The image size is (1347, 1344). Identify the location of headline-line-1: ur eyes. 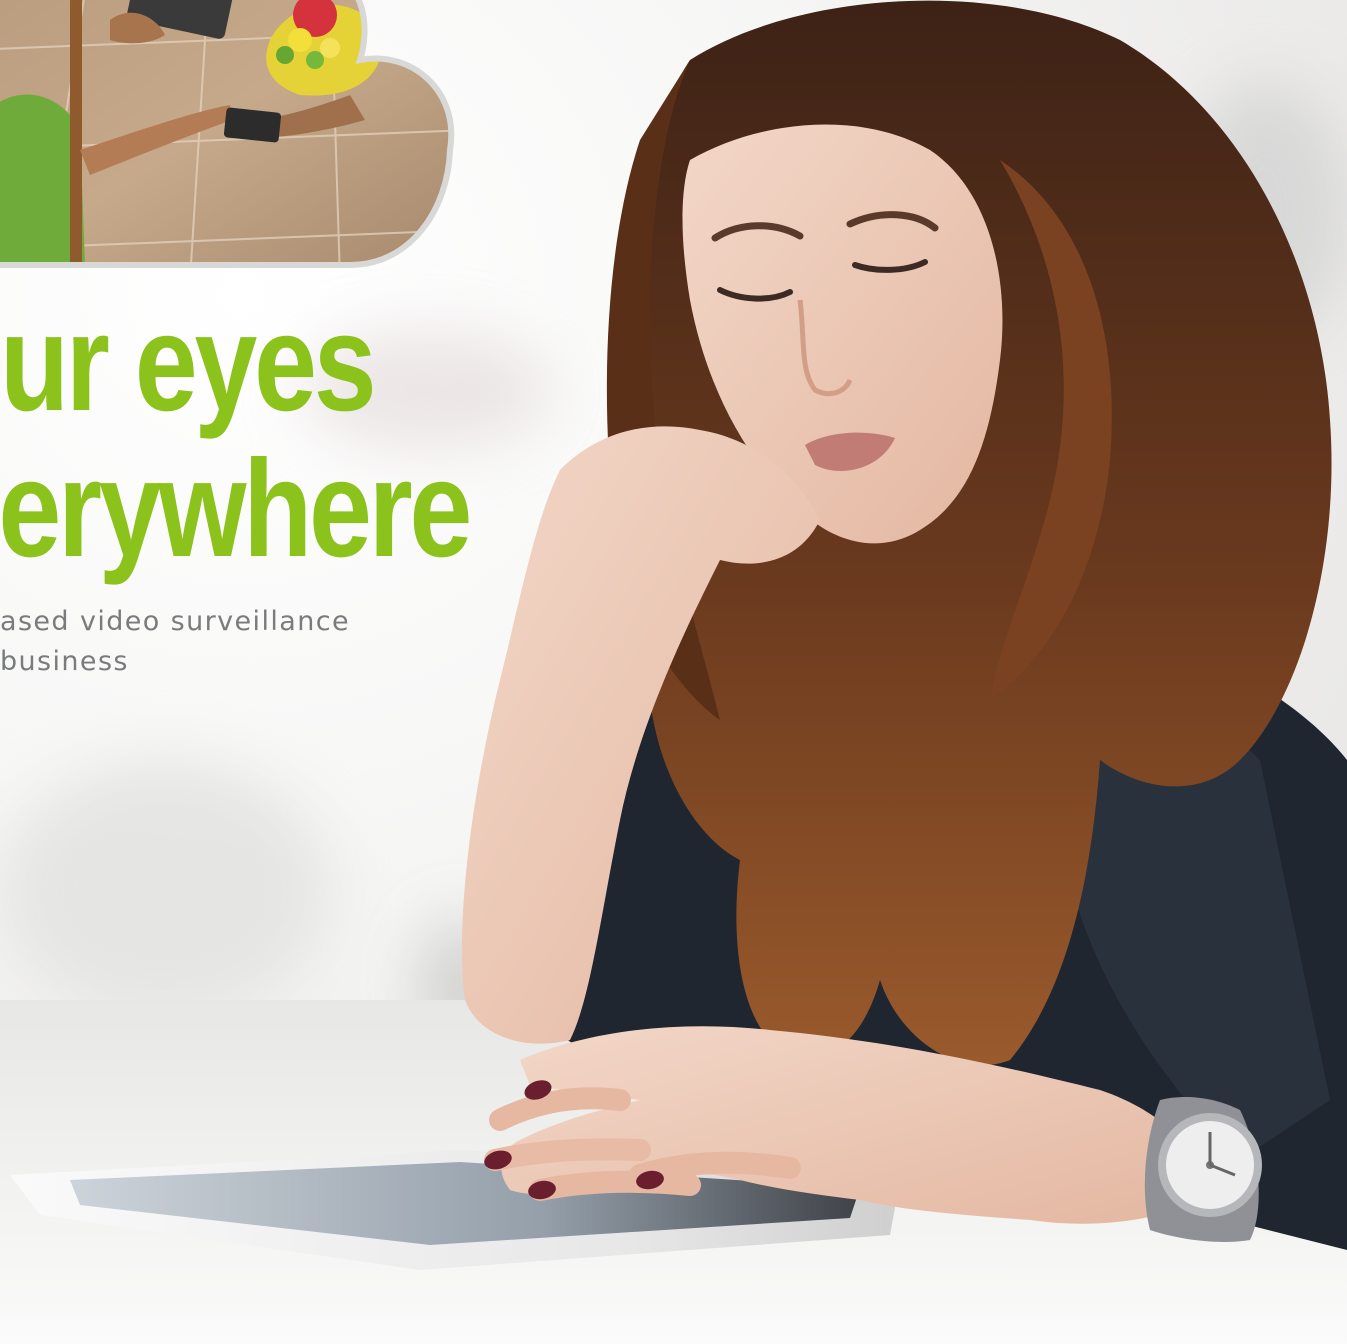
(188, 363).